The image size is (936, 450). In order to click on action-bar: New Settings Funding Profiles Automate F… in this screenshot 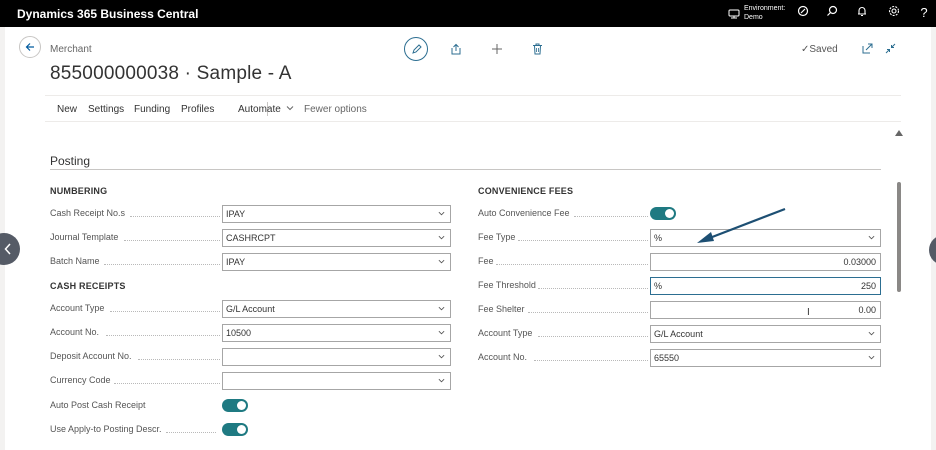, I will do `click(473, 108)`.